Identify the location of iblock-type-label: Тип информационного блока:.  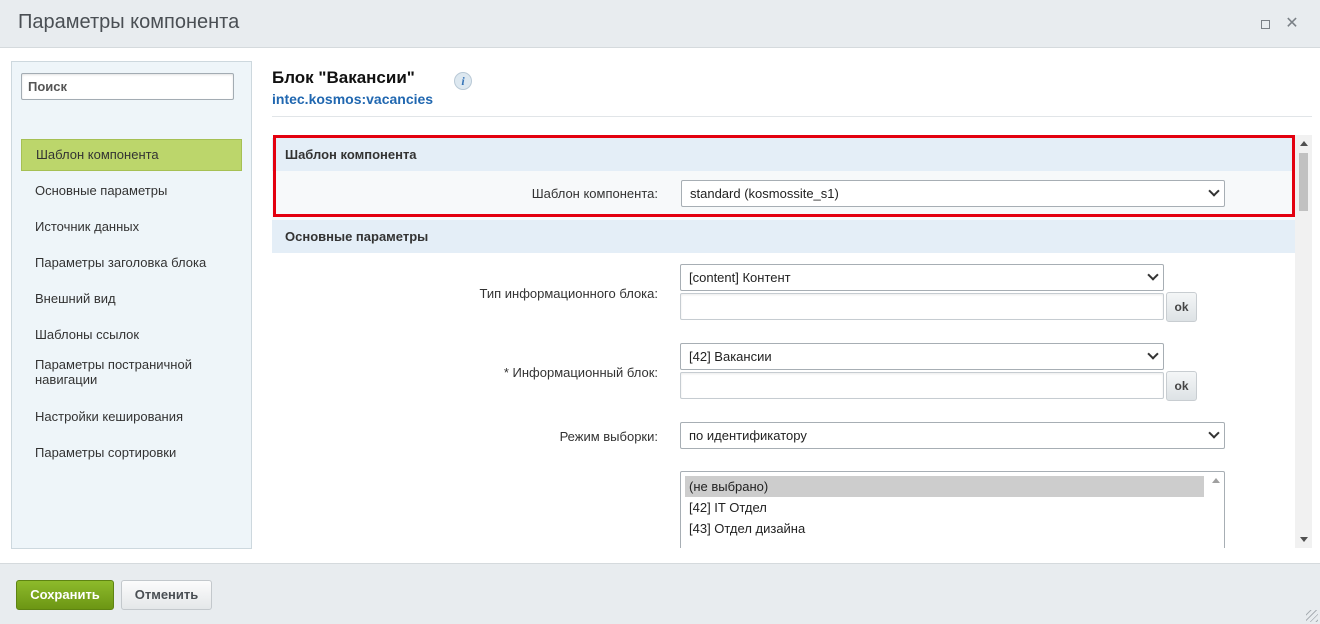
(568, 293).